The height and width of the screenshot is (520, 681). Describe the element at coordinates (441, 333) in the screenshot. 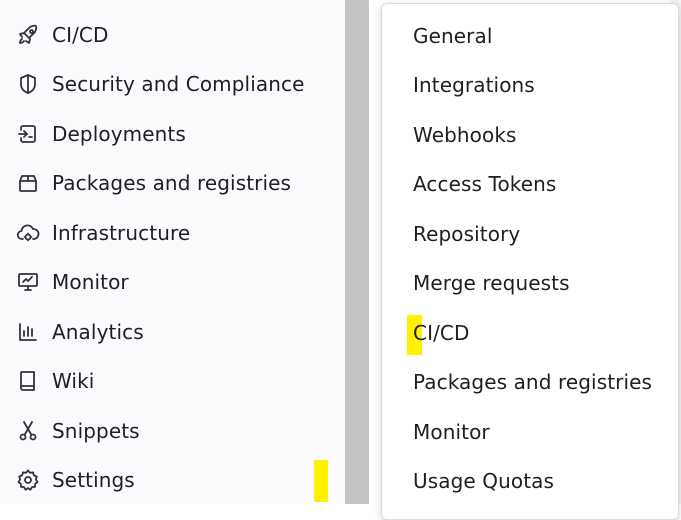

I see `flyout-item-label: CI/CD` at that location.